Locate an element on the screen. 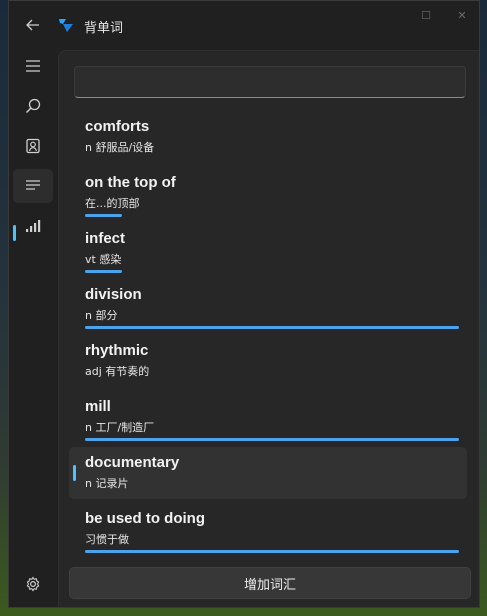  word-definition: n 舒服品/设备 is located at coordinates (120, 147).